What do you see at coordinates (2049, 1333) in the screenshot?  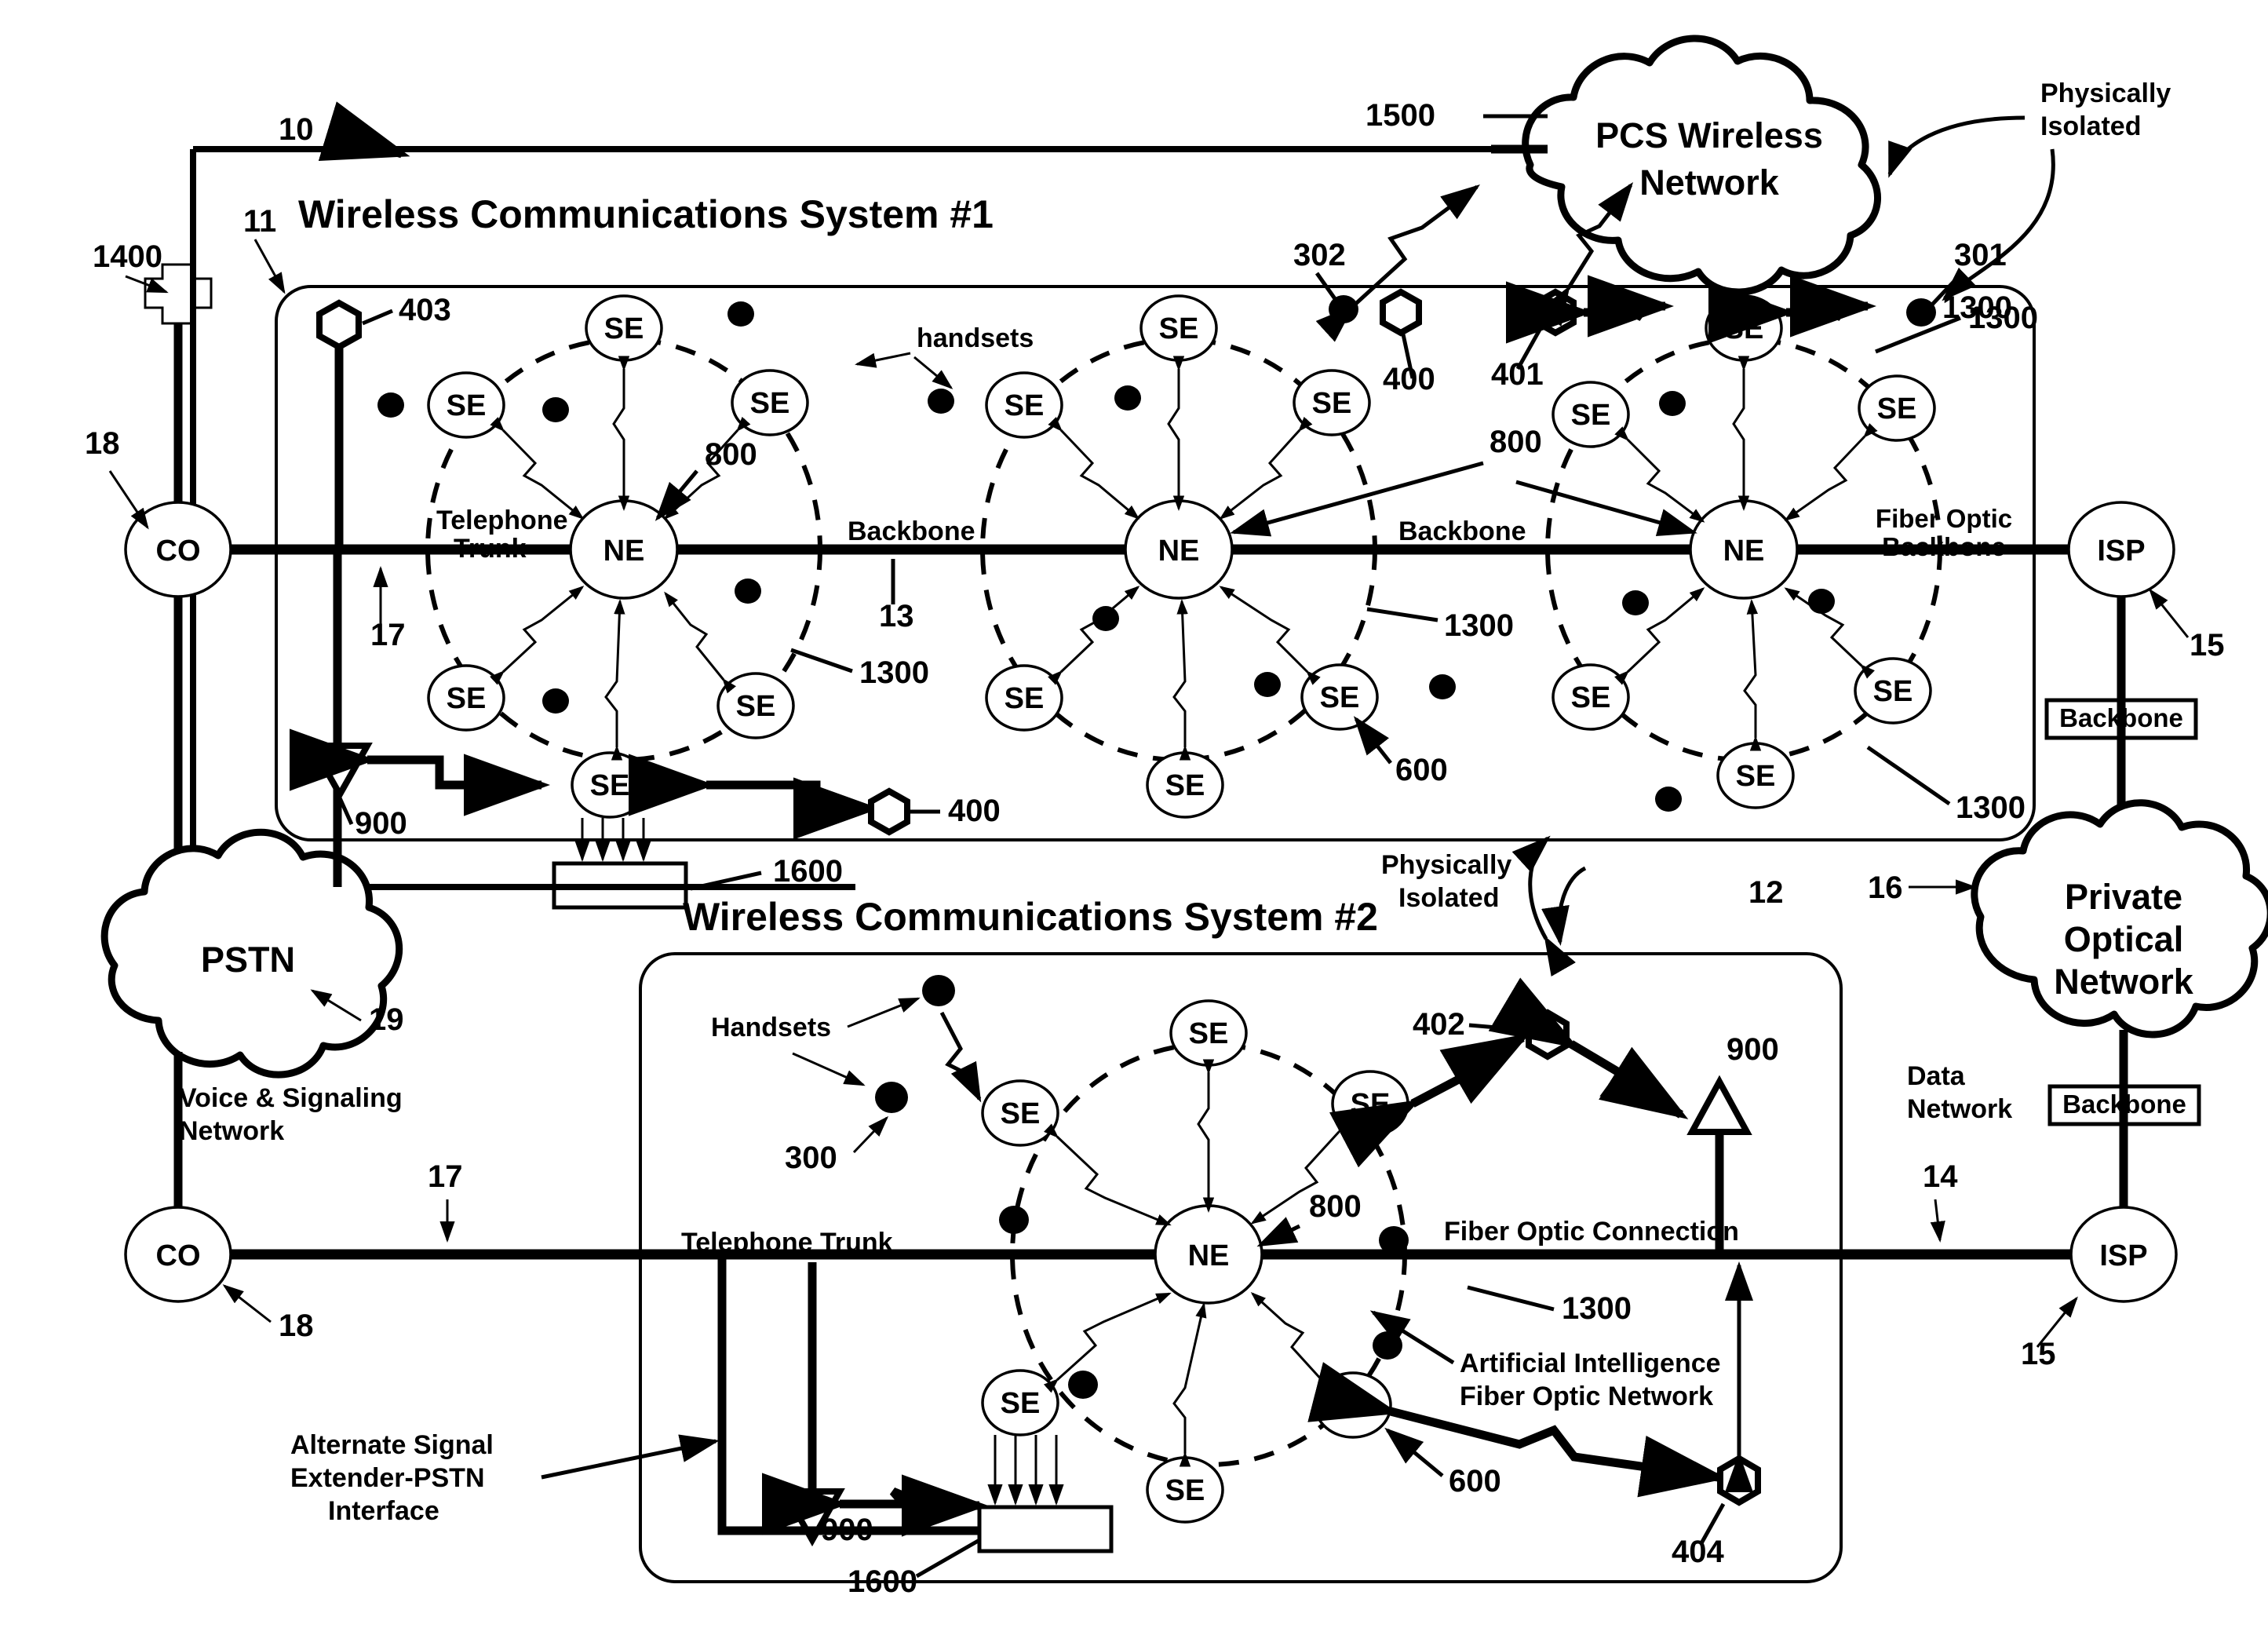 I see `ref-15-bottom: 15` at bounding box center [2049, 1333].